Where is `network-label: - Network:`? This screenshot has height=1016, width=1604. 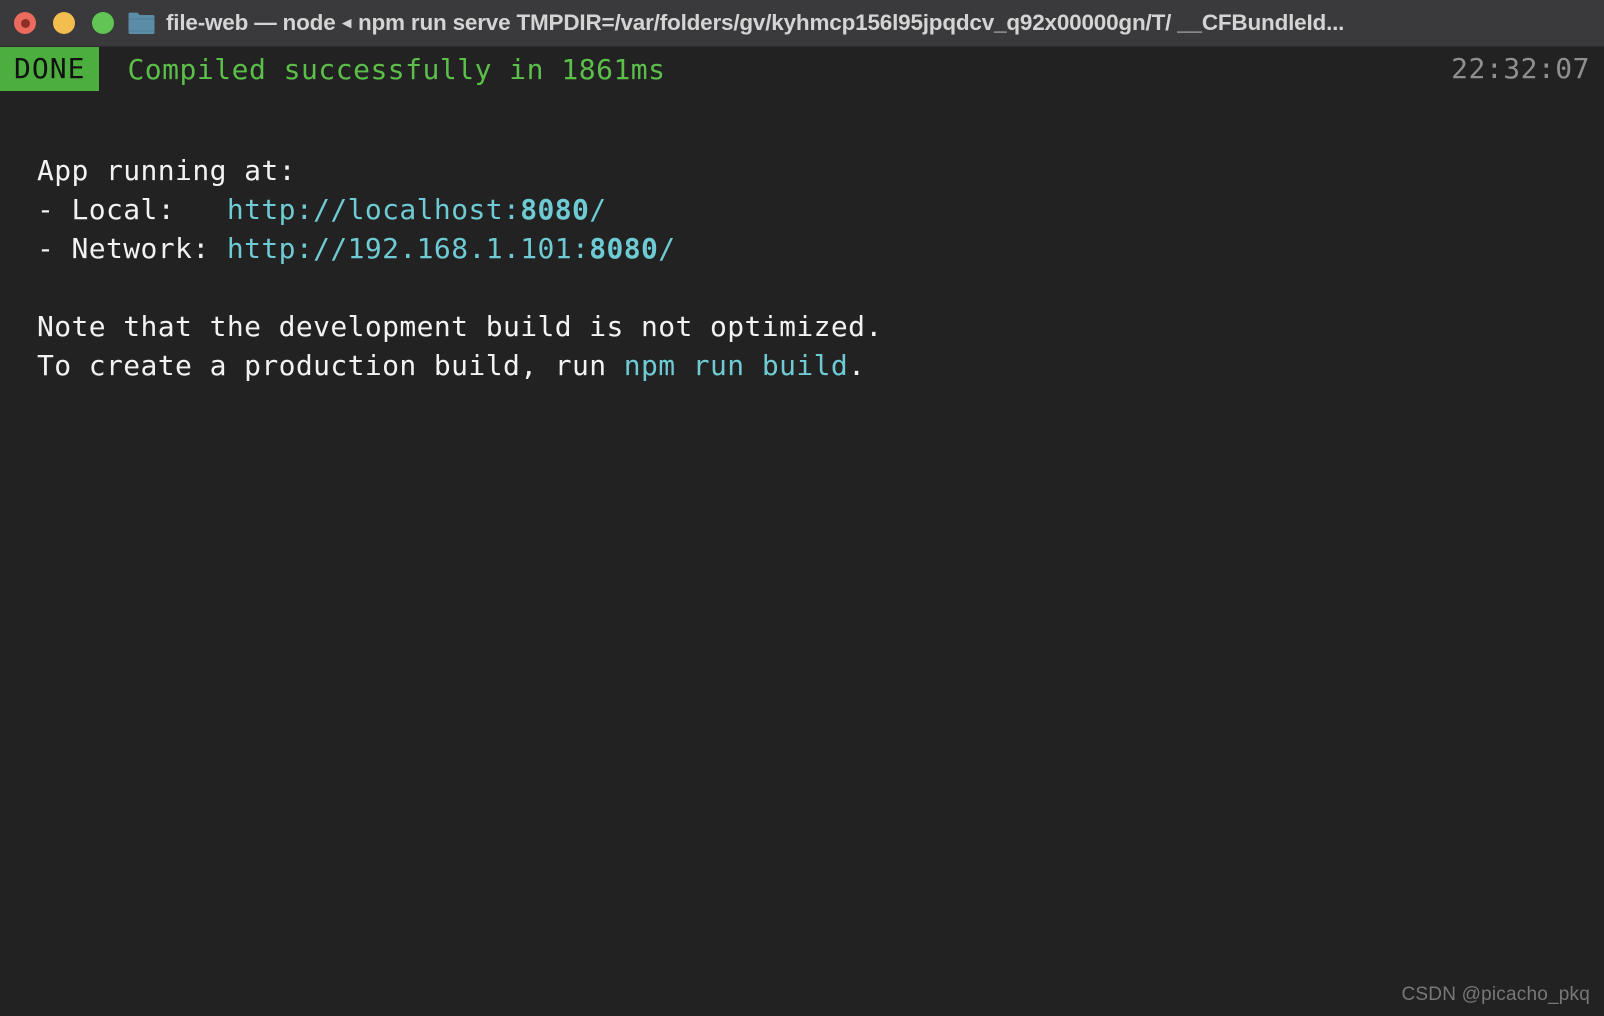 network-label: - Network: is located at coordinates (132, 248).